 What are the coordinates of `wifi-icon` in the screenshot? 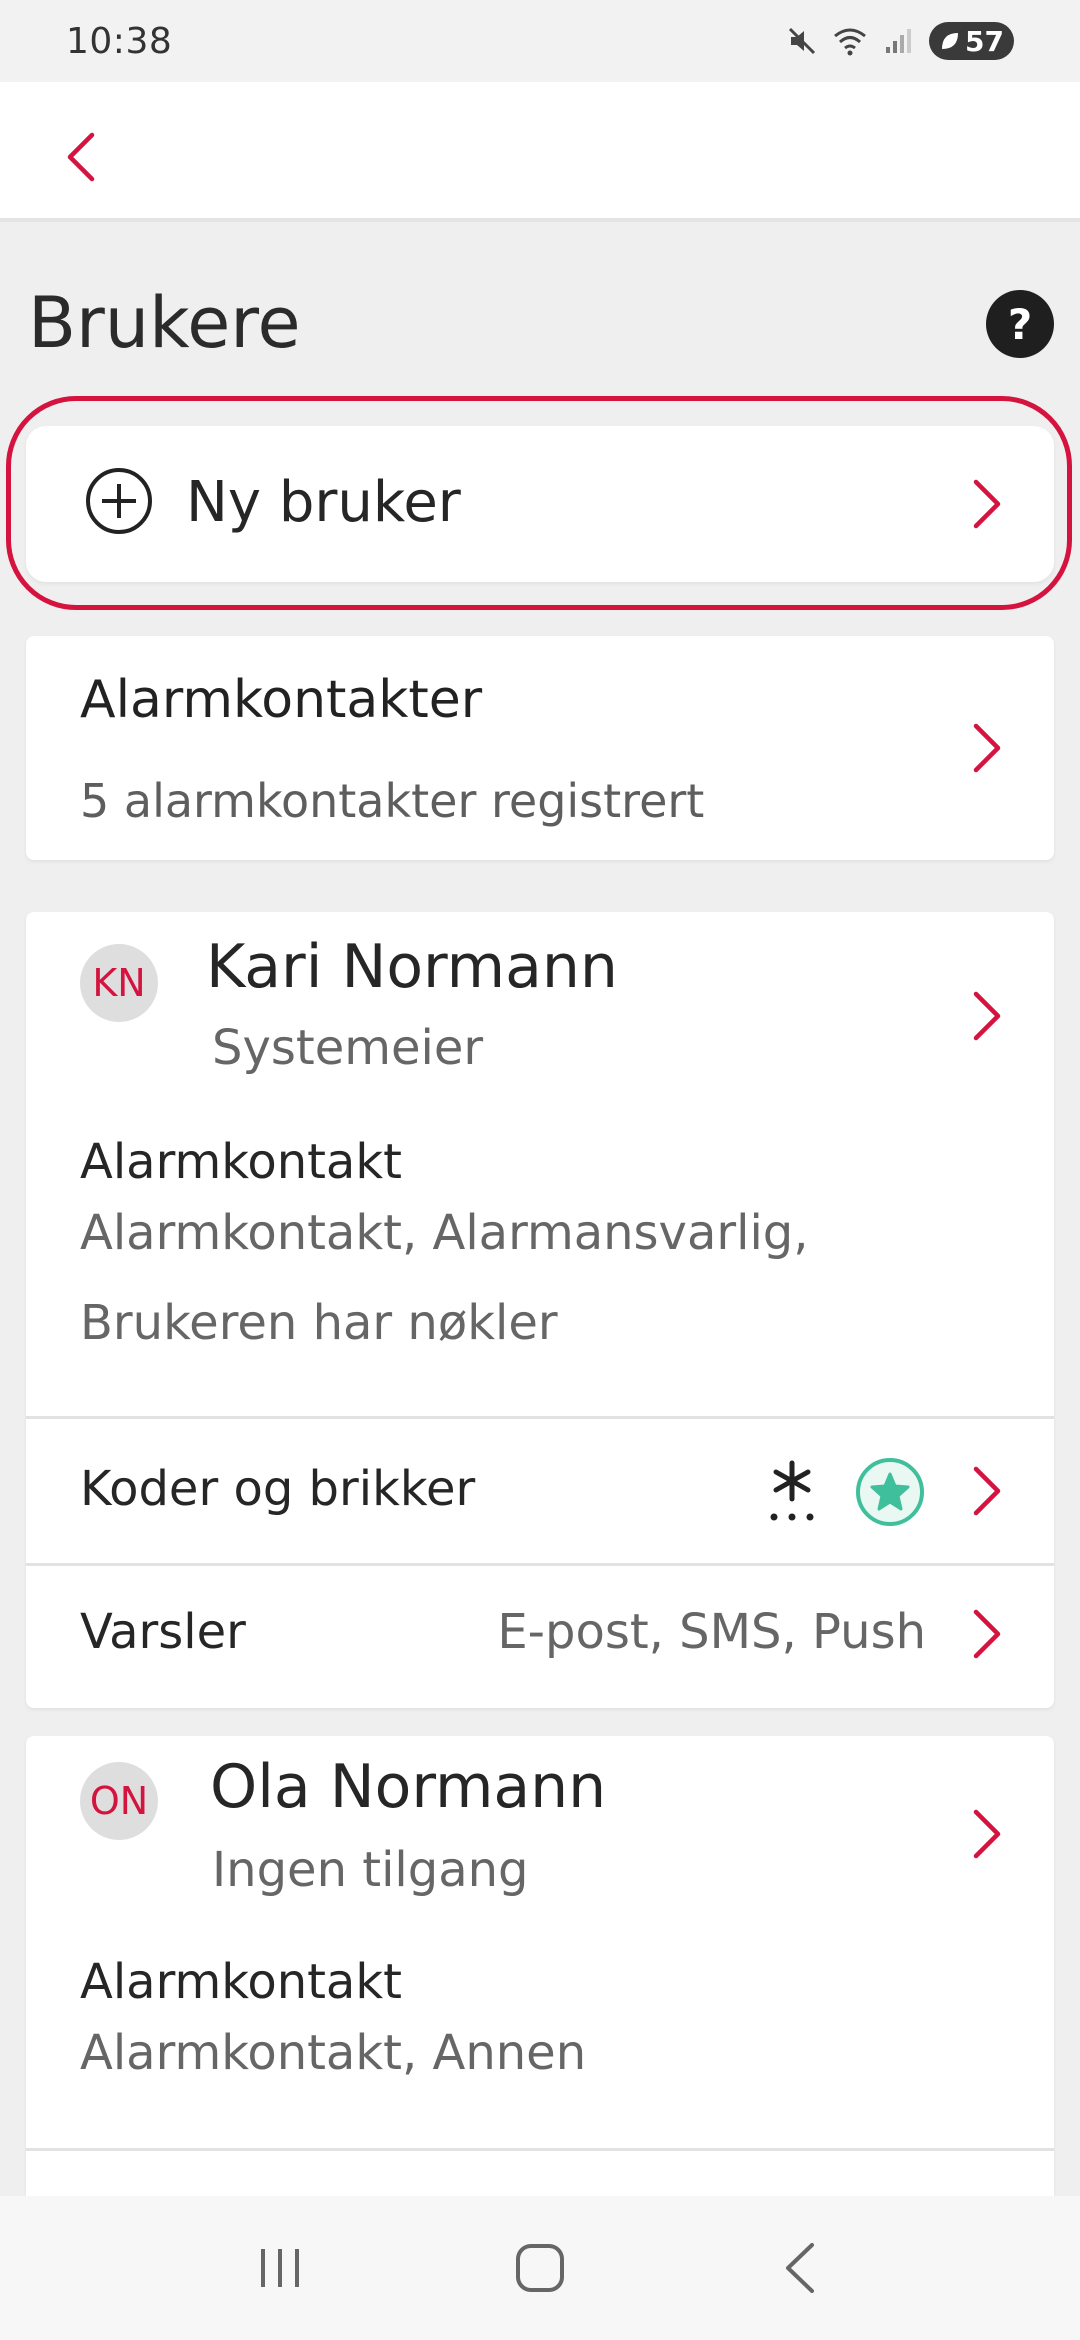 It's located at (850, 41).